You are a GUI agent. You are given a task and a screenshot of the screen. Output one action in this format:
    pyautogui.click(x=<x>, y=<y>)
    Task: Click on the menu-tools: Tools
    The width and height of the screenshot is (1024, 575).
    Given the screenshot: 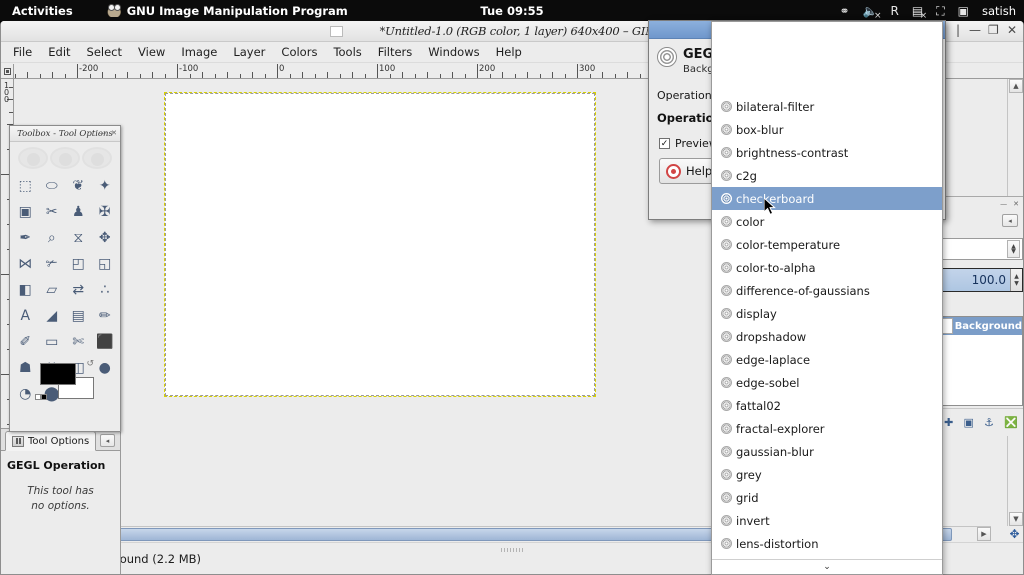 What is the action you would take?
    pyautogui.click(x=347, y=52)
    